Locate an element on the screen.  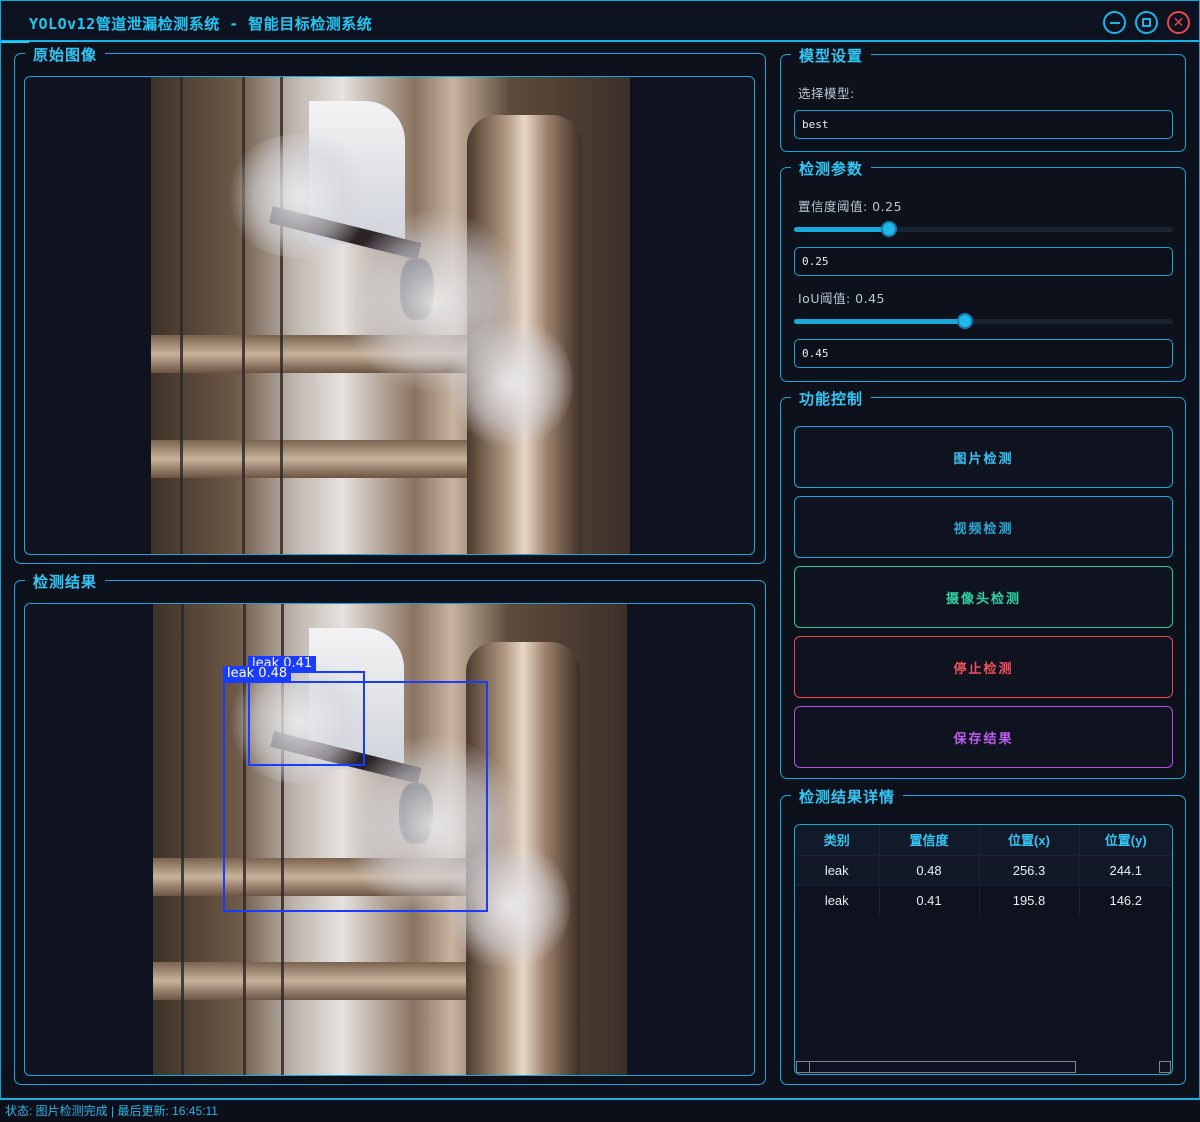
column-header-x: 位置(x) is located at coordinates (1029, 840).